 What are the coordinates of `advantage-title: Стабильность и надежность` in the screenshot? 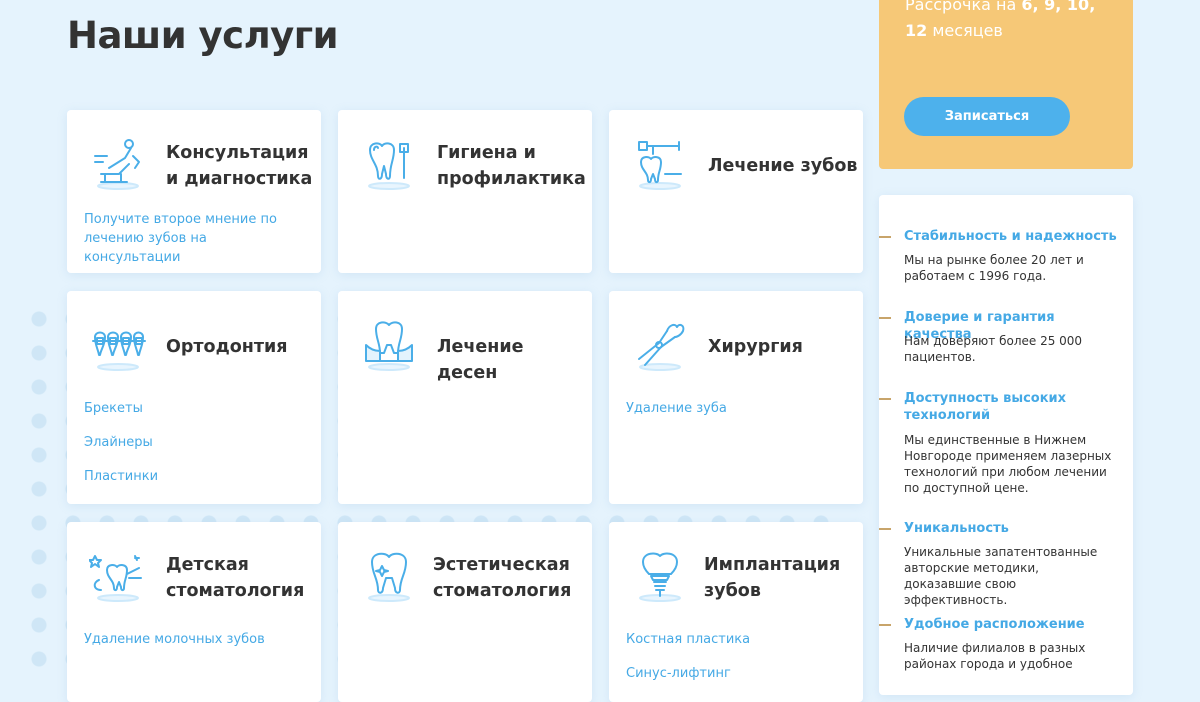 It's located at (1010, 236).